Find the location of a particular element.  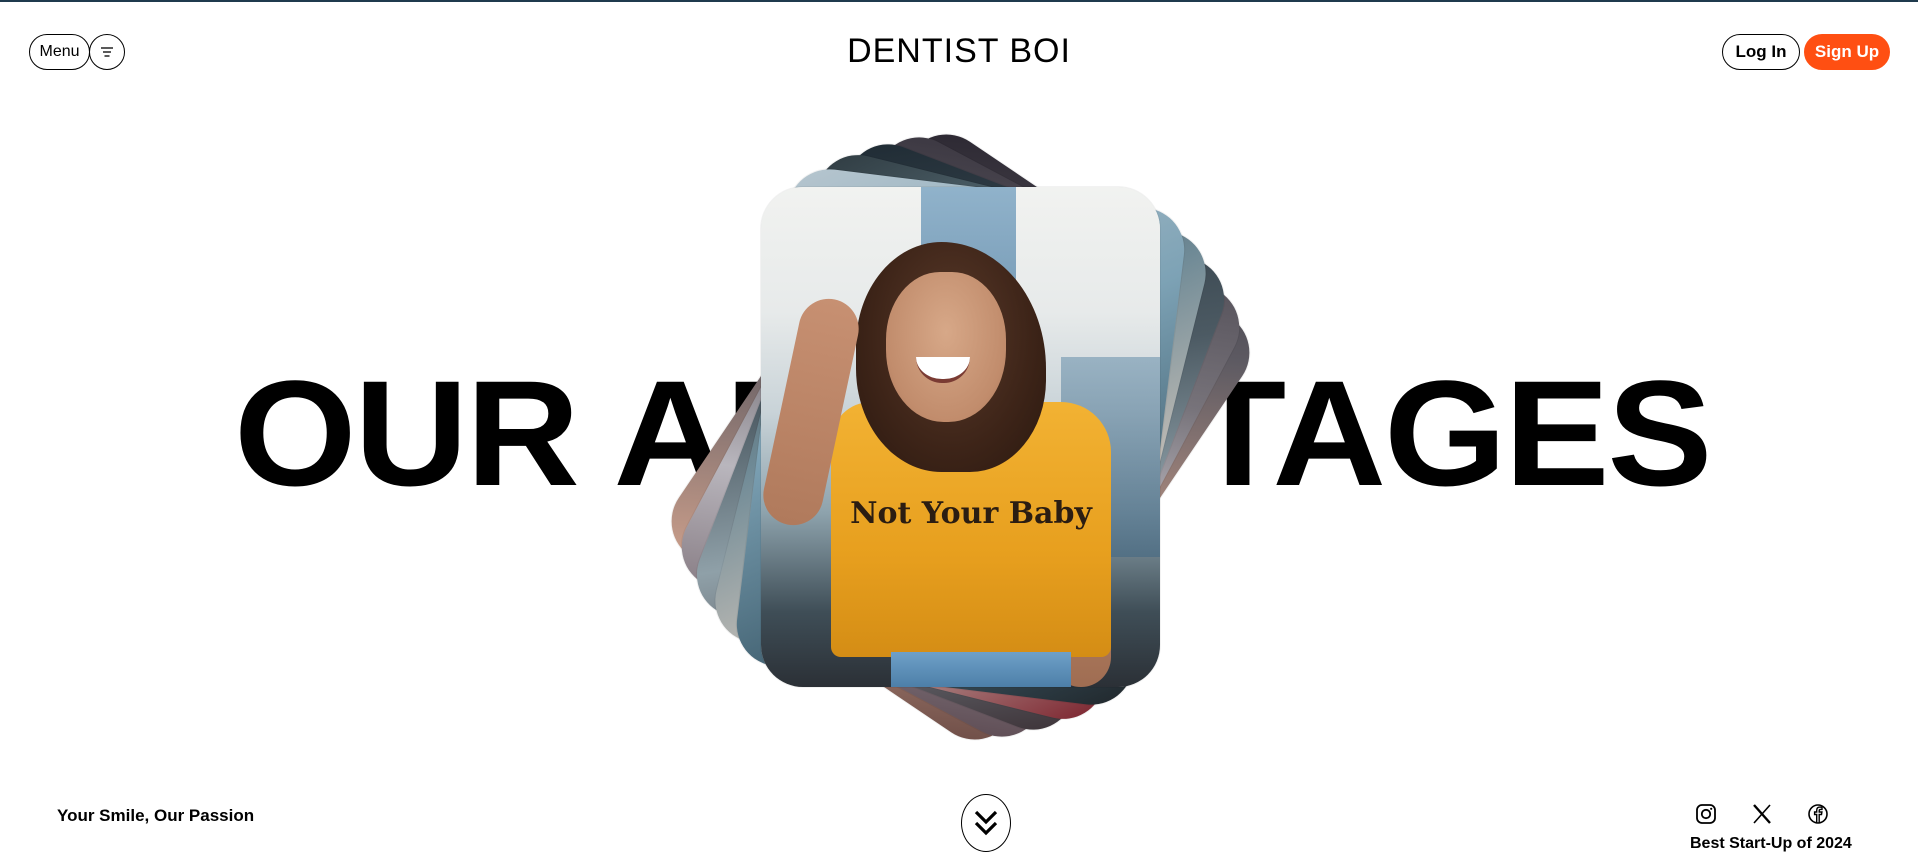

featured-photo-card: Not Your Baby is located at coordinates (960, 437).